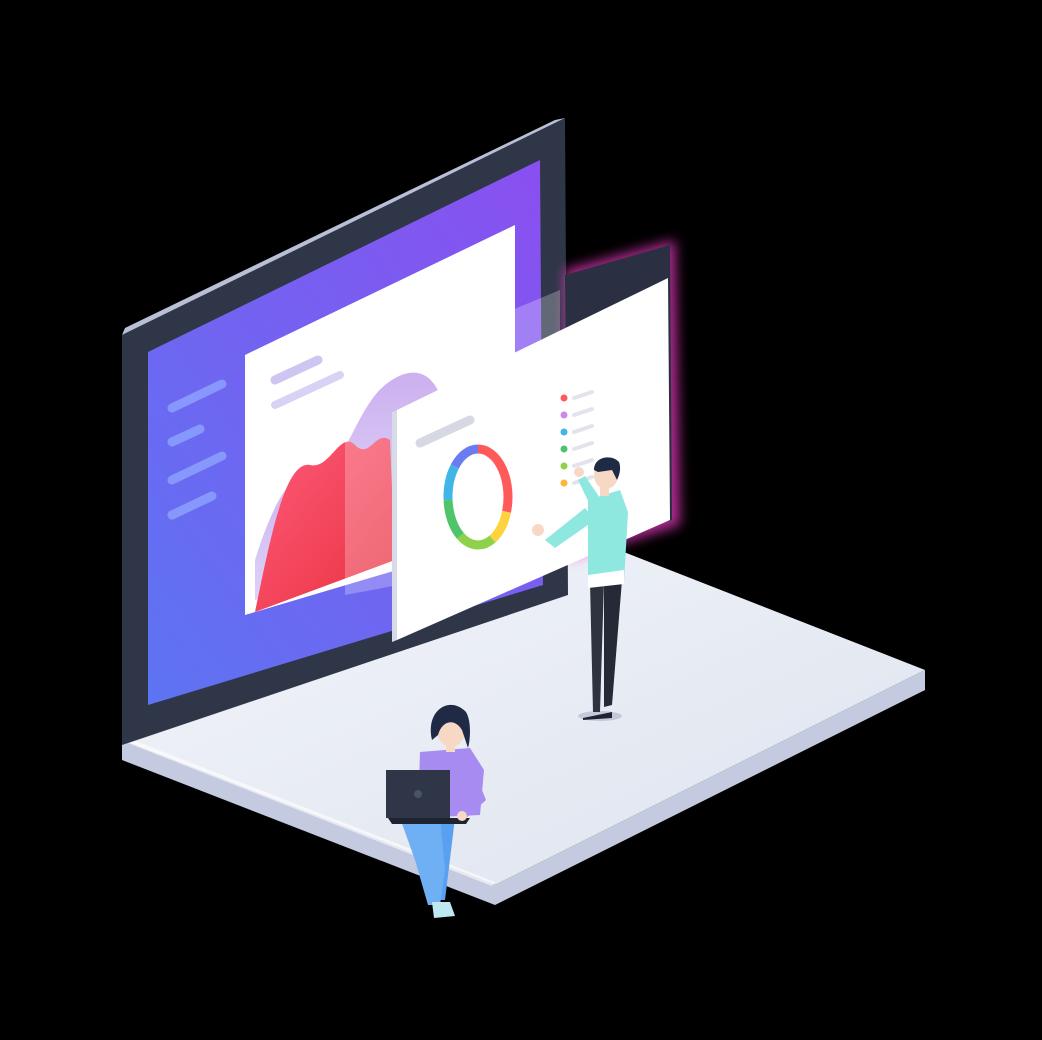 This screenshot has height=1040, width=1042. What do you see at coordinates (394, 526) in the screenshot?
I see `card-edge` at bounding box center [394, 526].